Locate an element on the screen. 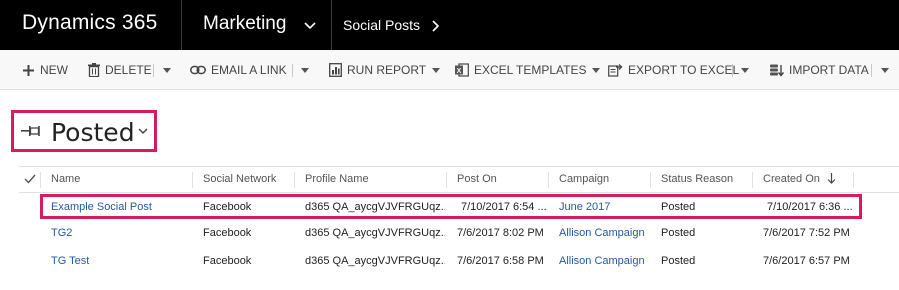  app-brand: Dynamics 365 is located at coordinates (89, 23).